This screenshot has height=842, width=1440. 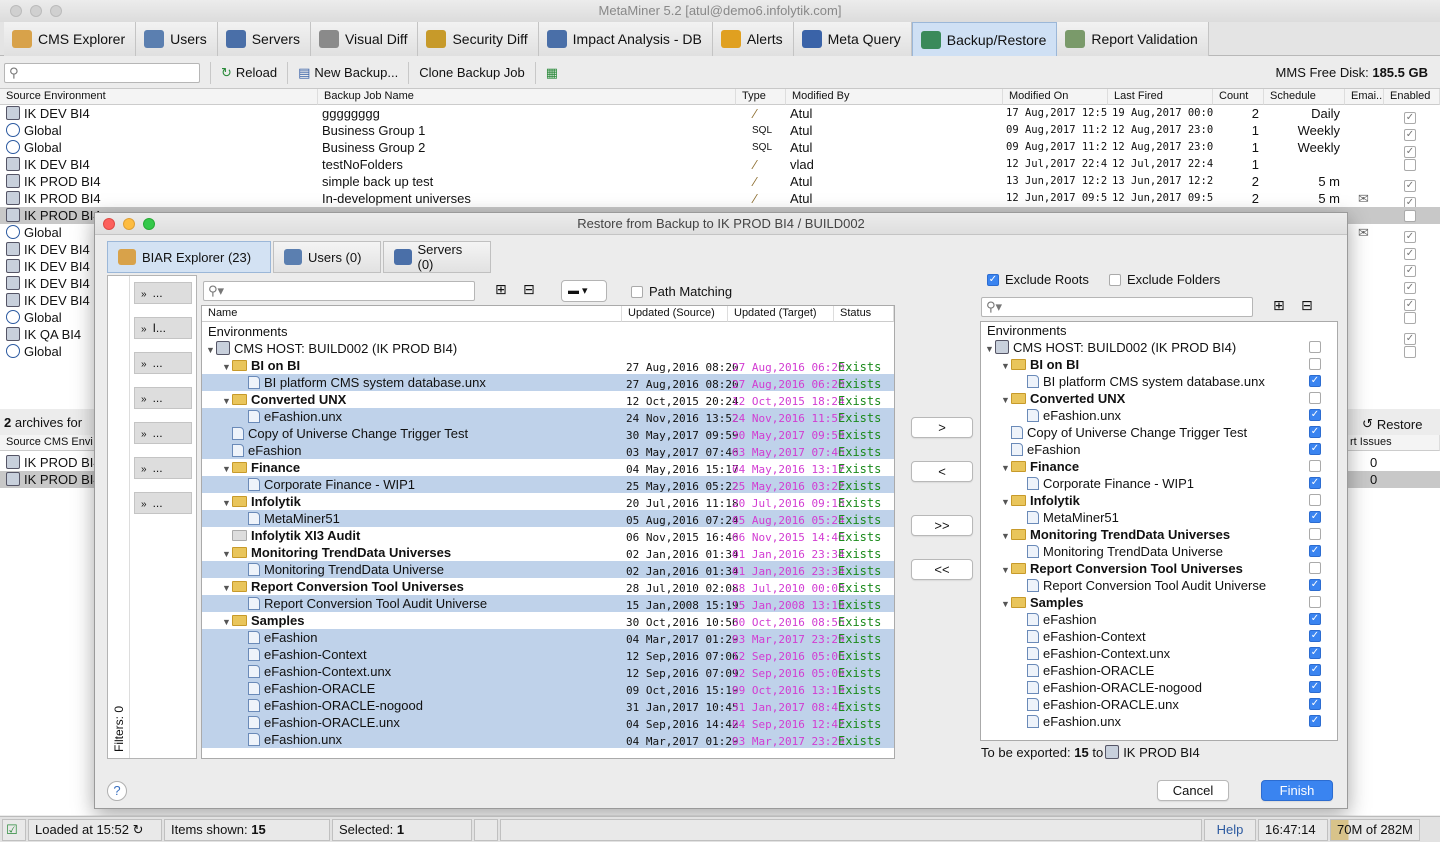 What do you see at coordinates (70, 39) in the screenshot?
I see `tab-cms-explorer: CMS Explorer` at bounding box center [70, 39].